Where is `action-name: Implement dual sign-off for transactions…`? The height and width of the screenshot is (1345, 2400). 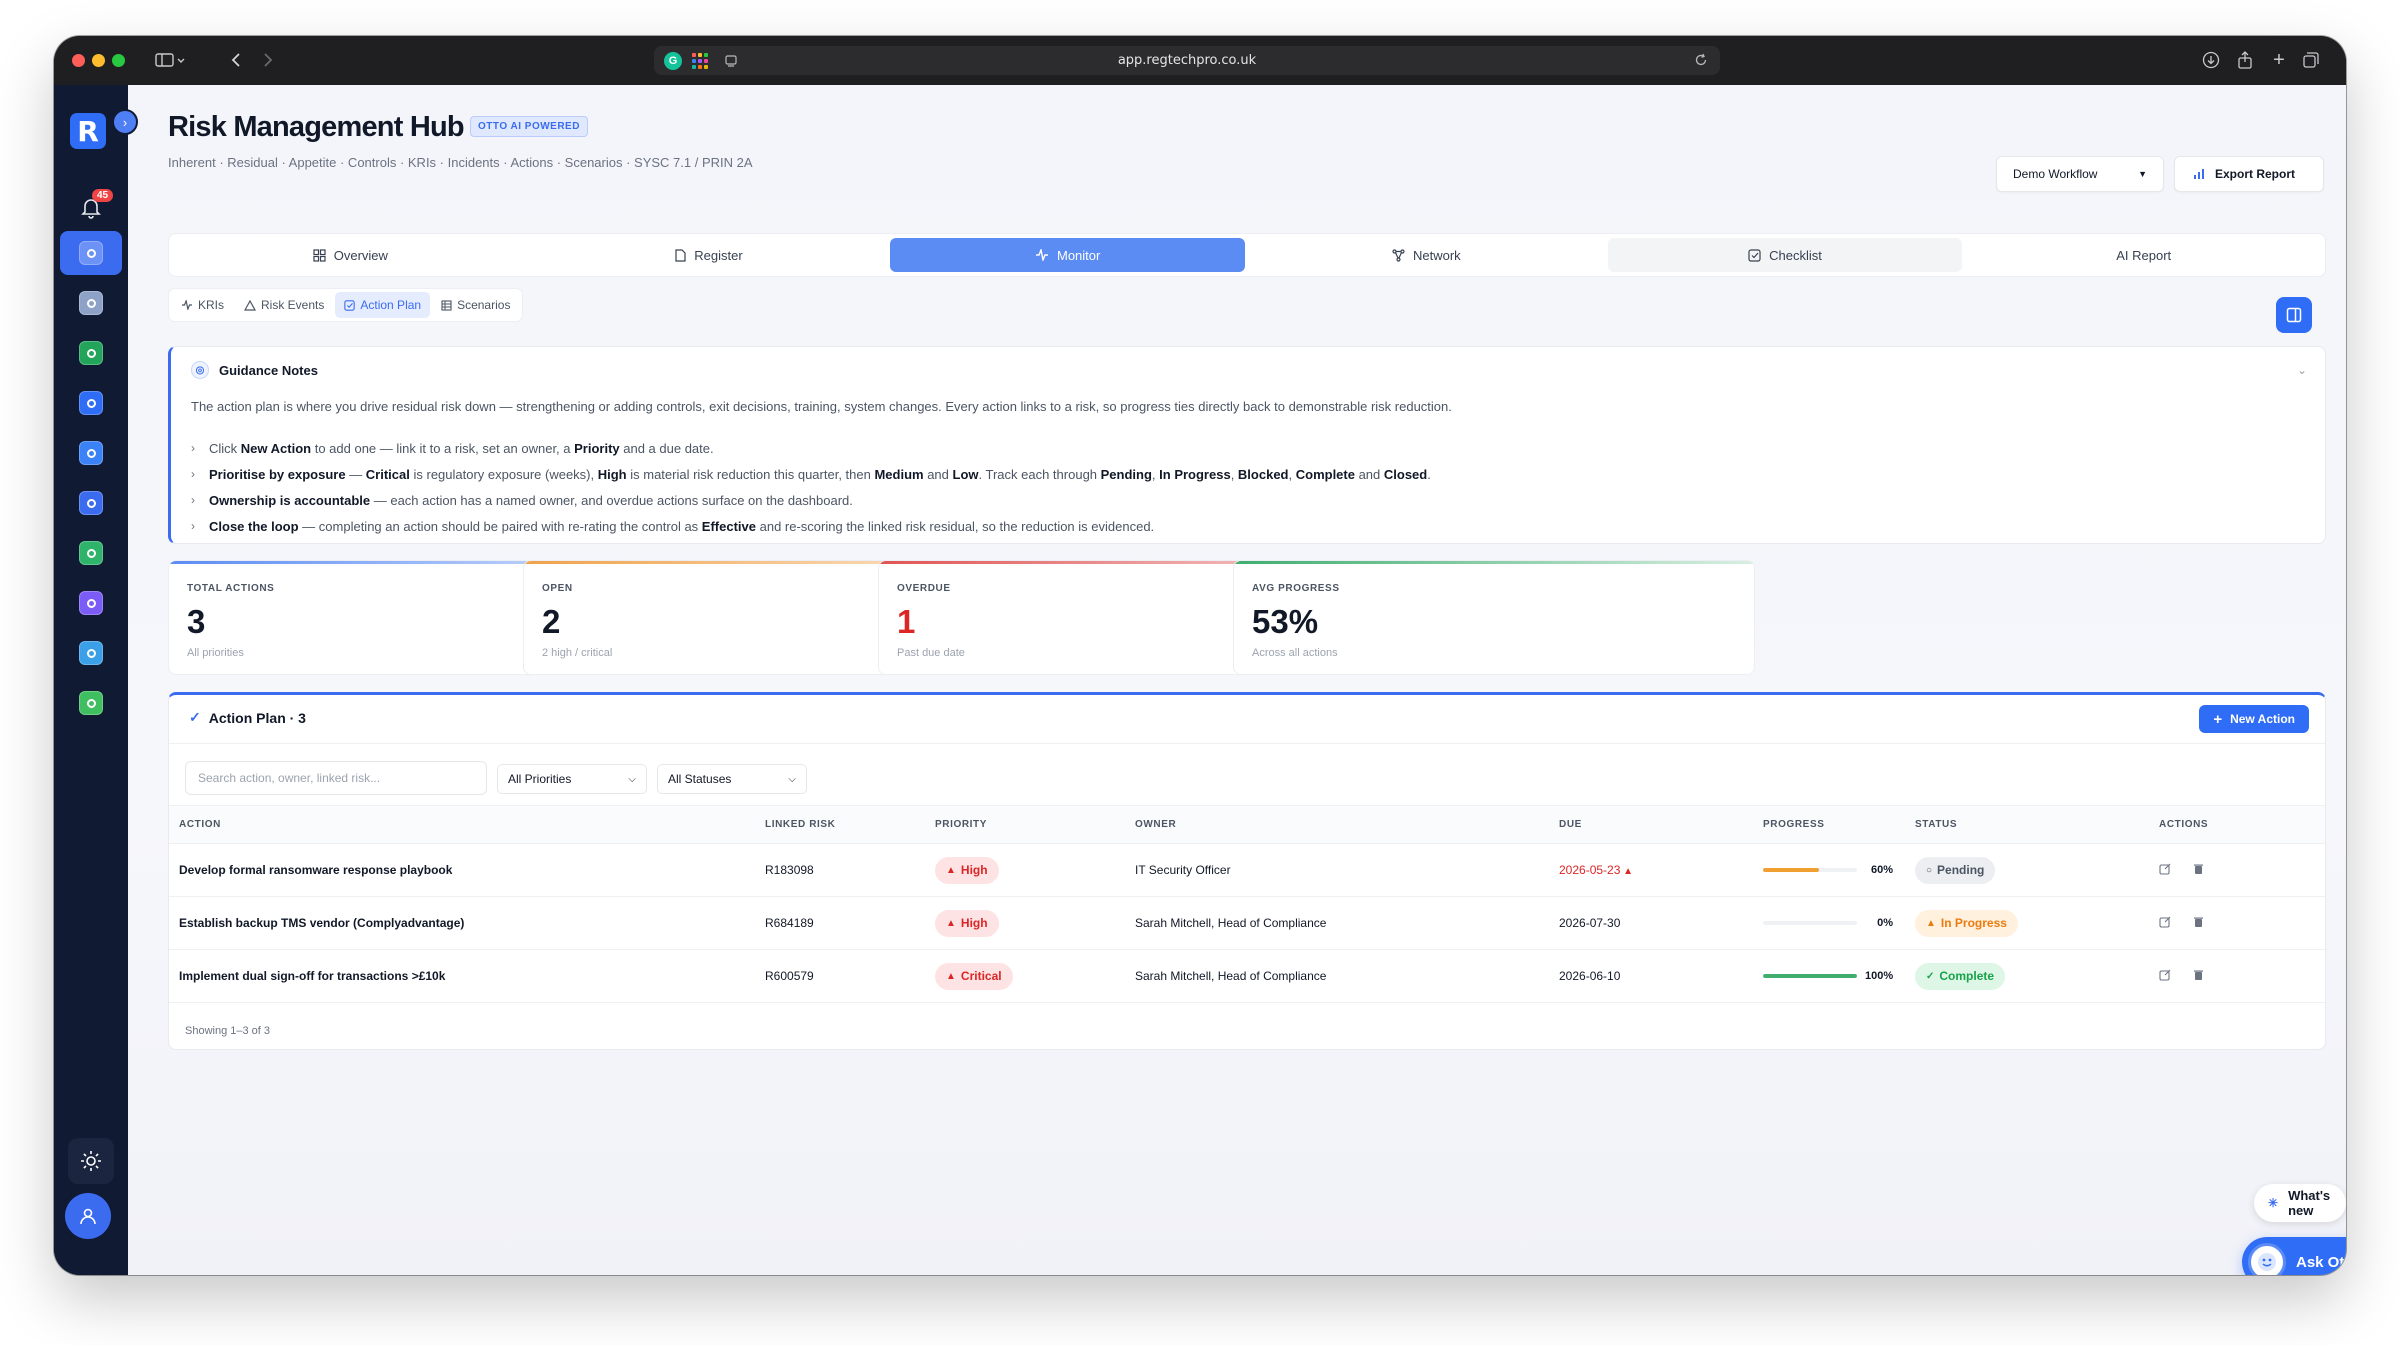 action-name: Implement dual sign-off for transactions… is located at coordinates (467, 976).